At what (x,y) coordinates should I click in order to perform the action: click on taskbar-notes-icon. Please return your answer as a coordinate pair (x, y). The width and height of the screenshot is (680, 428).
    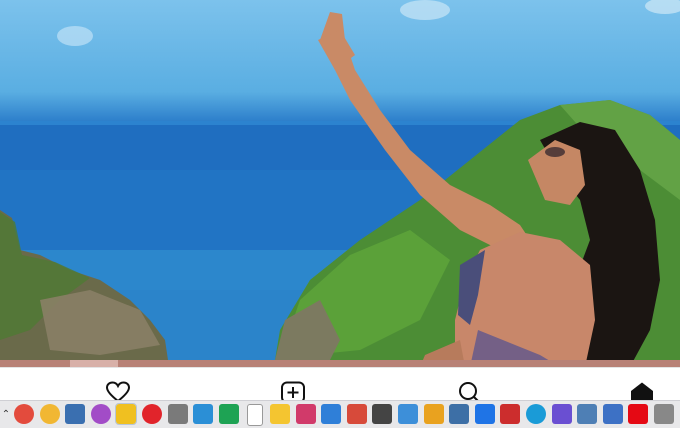
    Looking at the image, I should click on (280, 414).